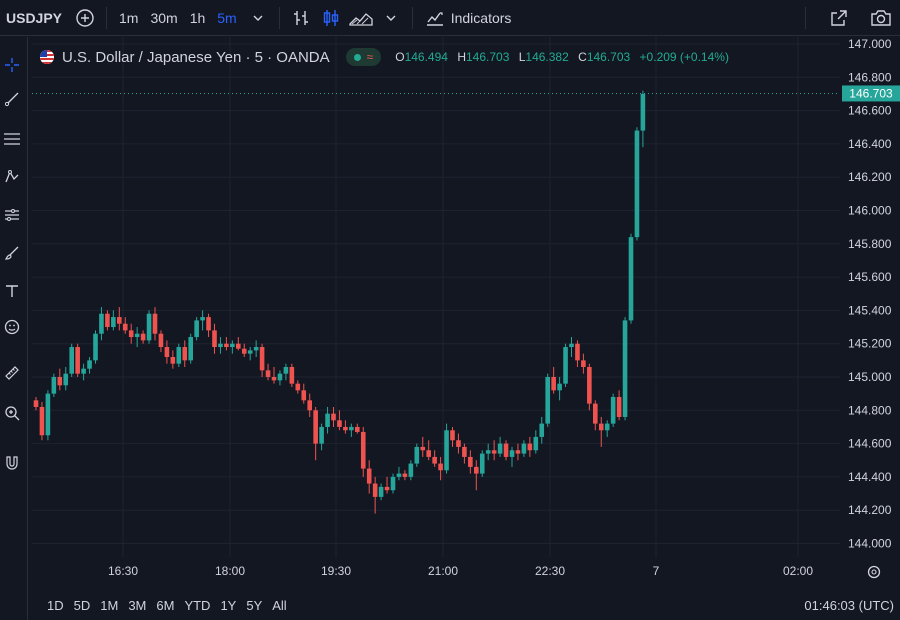  What do you see at coordinates (12, 373) in the screenshot?
I see `ruler-icon` at bounding box center [12, 373].